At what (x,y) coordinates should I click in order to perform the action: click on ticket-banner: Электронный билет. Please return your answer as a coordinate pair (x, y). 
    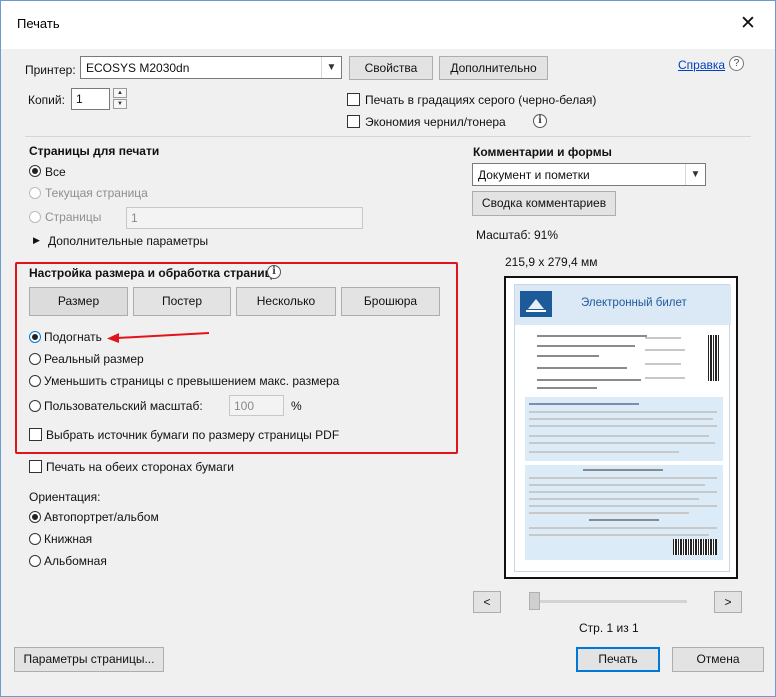
    Looking at the image, I should click on (623, 305).